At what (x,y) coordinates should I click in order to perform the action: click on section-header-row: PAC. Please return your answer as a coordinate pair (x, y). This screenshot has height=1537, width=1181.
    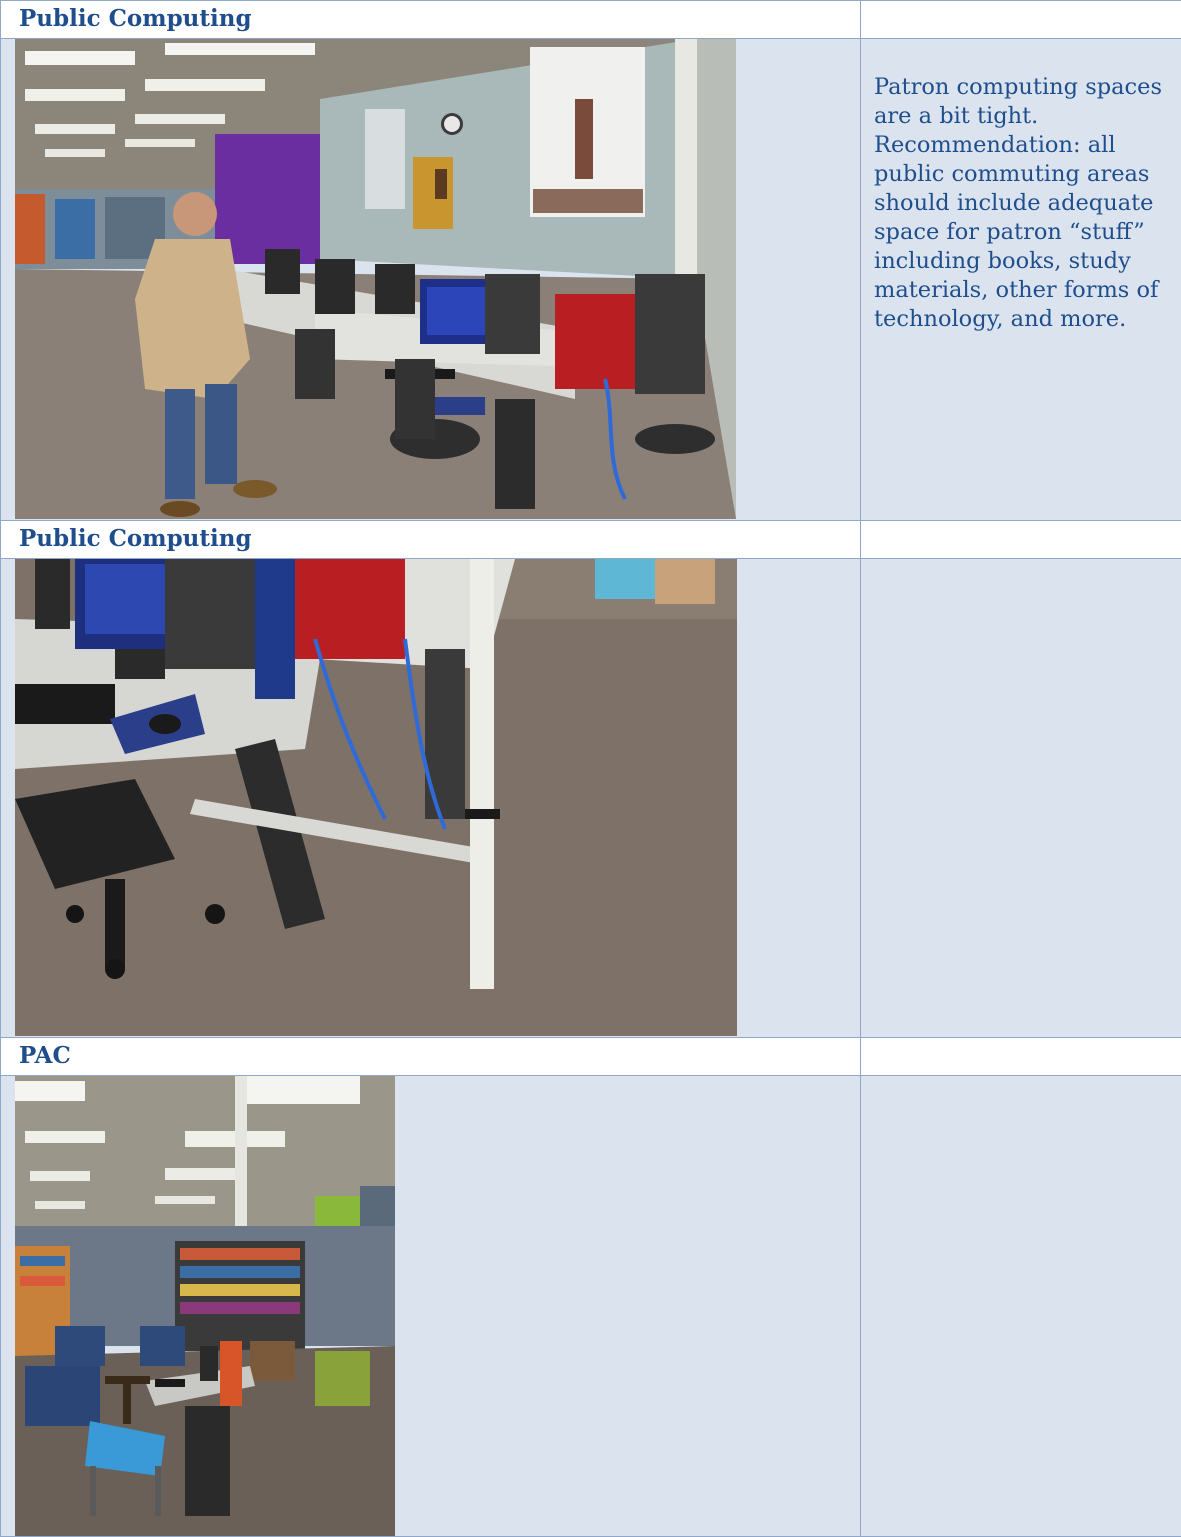
    Looking at the image, I should click on (591, 1057).